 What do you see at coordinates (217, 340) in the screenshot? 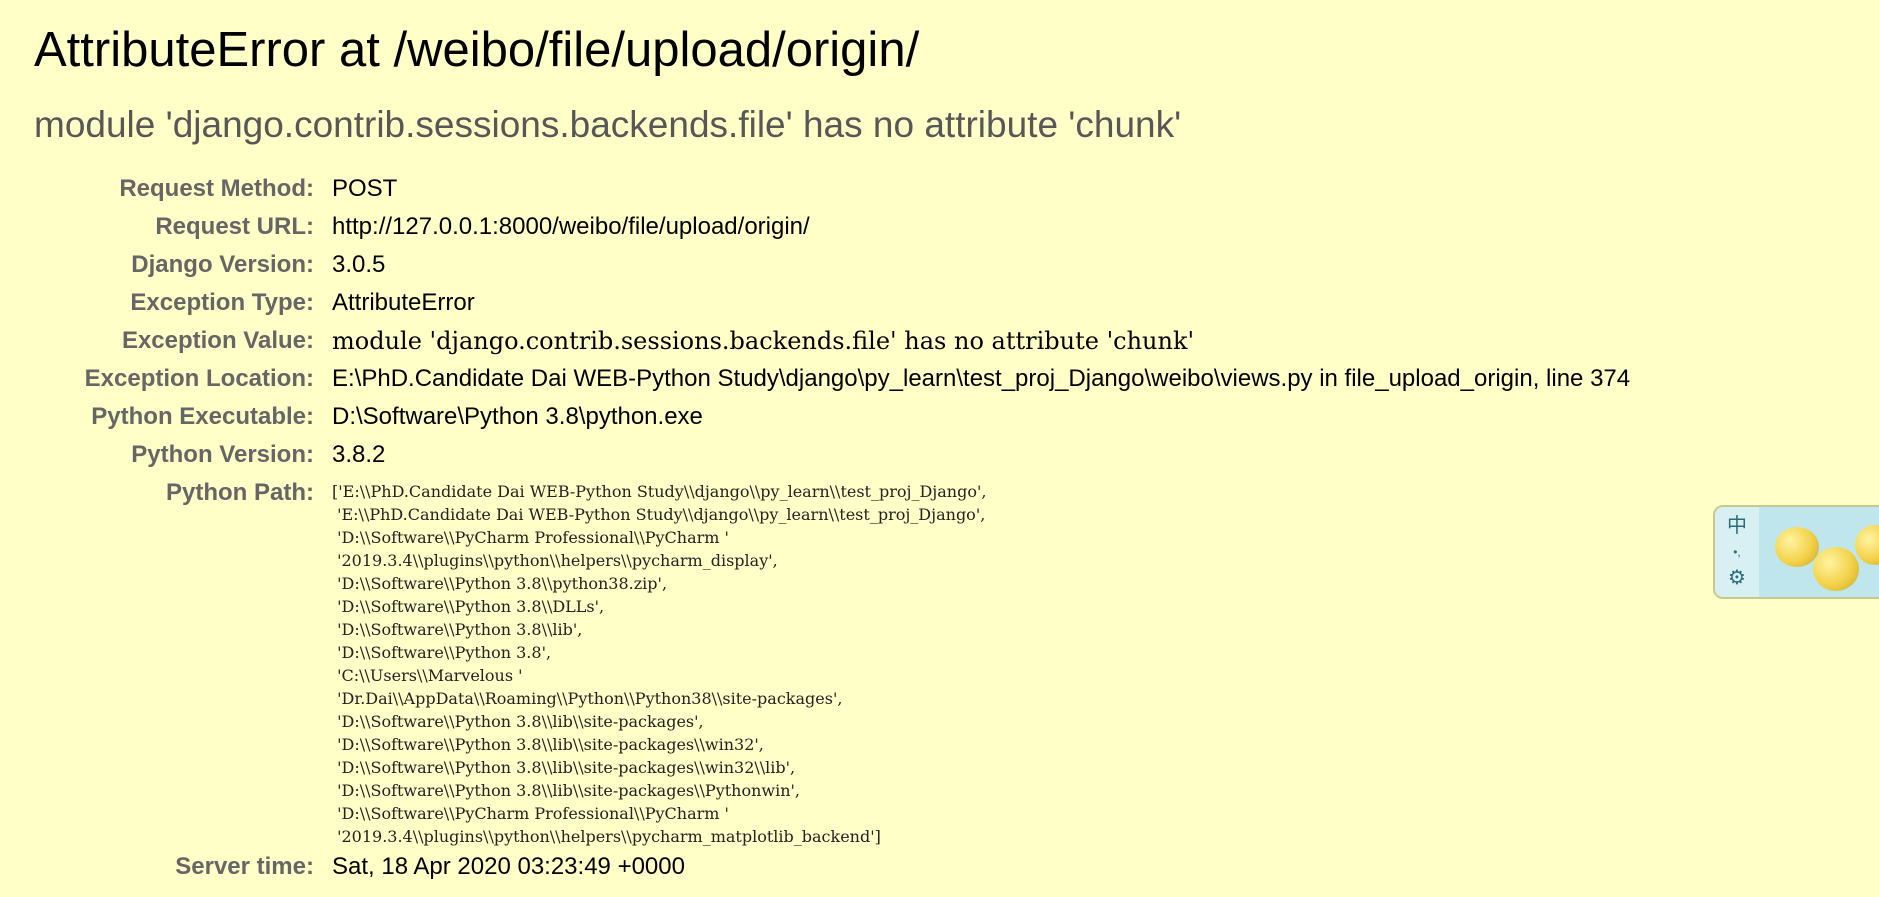
I see `exception-value-label: Exception Value:` at bounding box center [217, 340].